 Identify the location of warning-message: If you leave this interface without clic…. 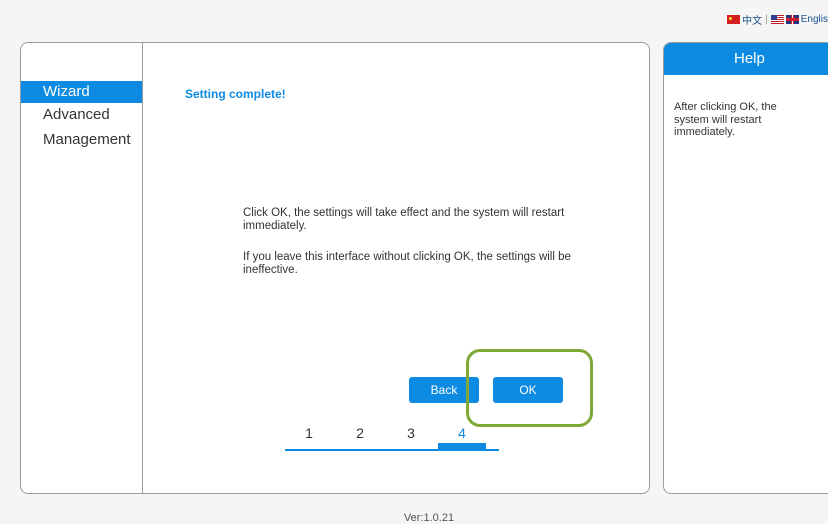
(407, 263).